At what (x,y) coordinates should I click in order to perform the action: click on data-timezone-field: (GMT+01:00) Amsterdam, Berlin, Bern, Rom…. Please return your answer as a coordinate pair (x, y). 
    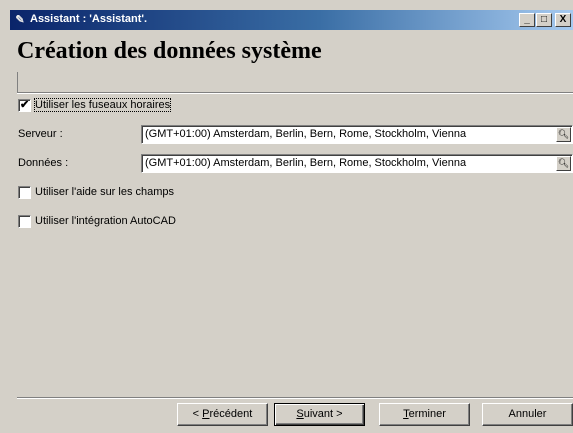
    Looking at the image, I should click on (357, 163).